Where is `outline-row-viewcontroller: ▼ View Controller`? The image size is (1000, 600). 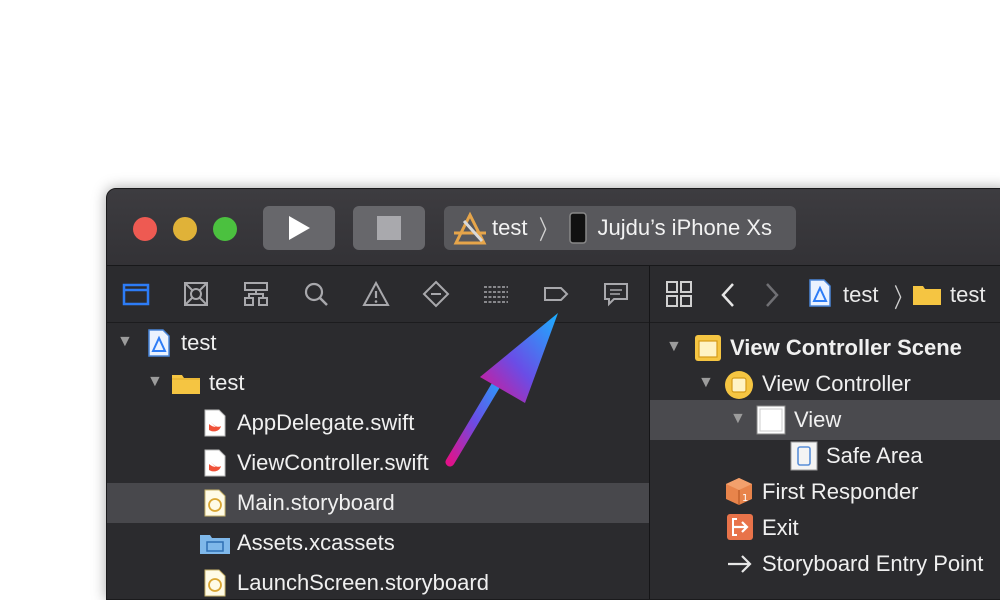 outline-row-viewcontroller: ▼ View Controller is located at coordinates (825, 384).